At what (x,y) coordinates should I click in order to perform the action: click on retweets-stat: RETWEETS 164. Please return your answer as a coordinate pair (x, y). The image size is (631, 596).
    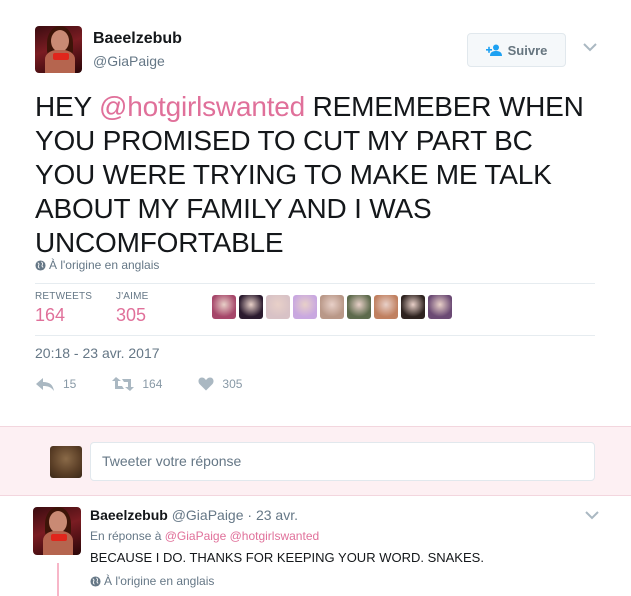
    Looking at the image, I should click on (63, 308).